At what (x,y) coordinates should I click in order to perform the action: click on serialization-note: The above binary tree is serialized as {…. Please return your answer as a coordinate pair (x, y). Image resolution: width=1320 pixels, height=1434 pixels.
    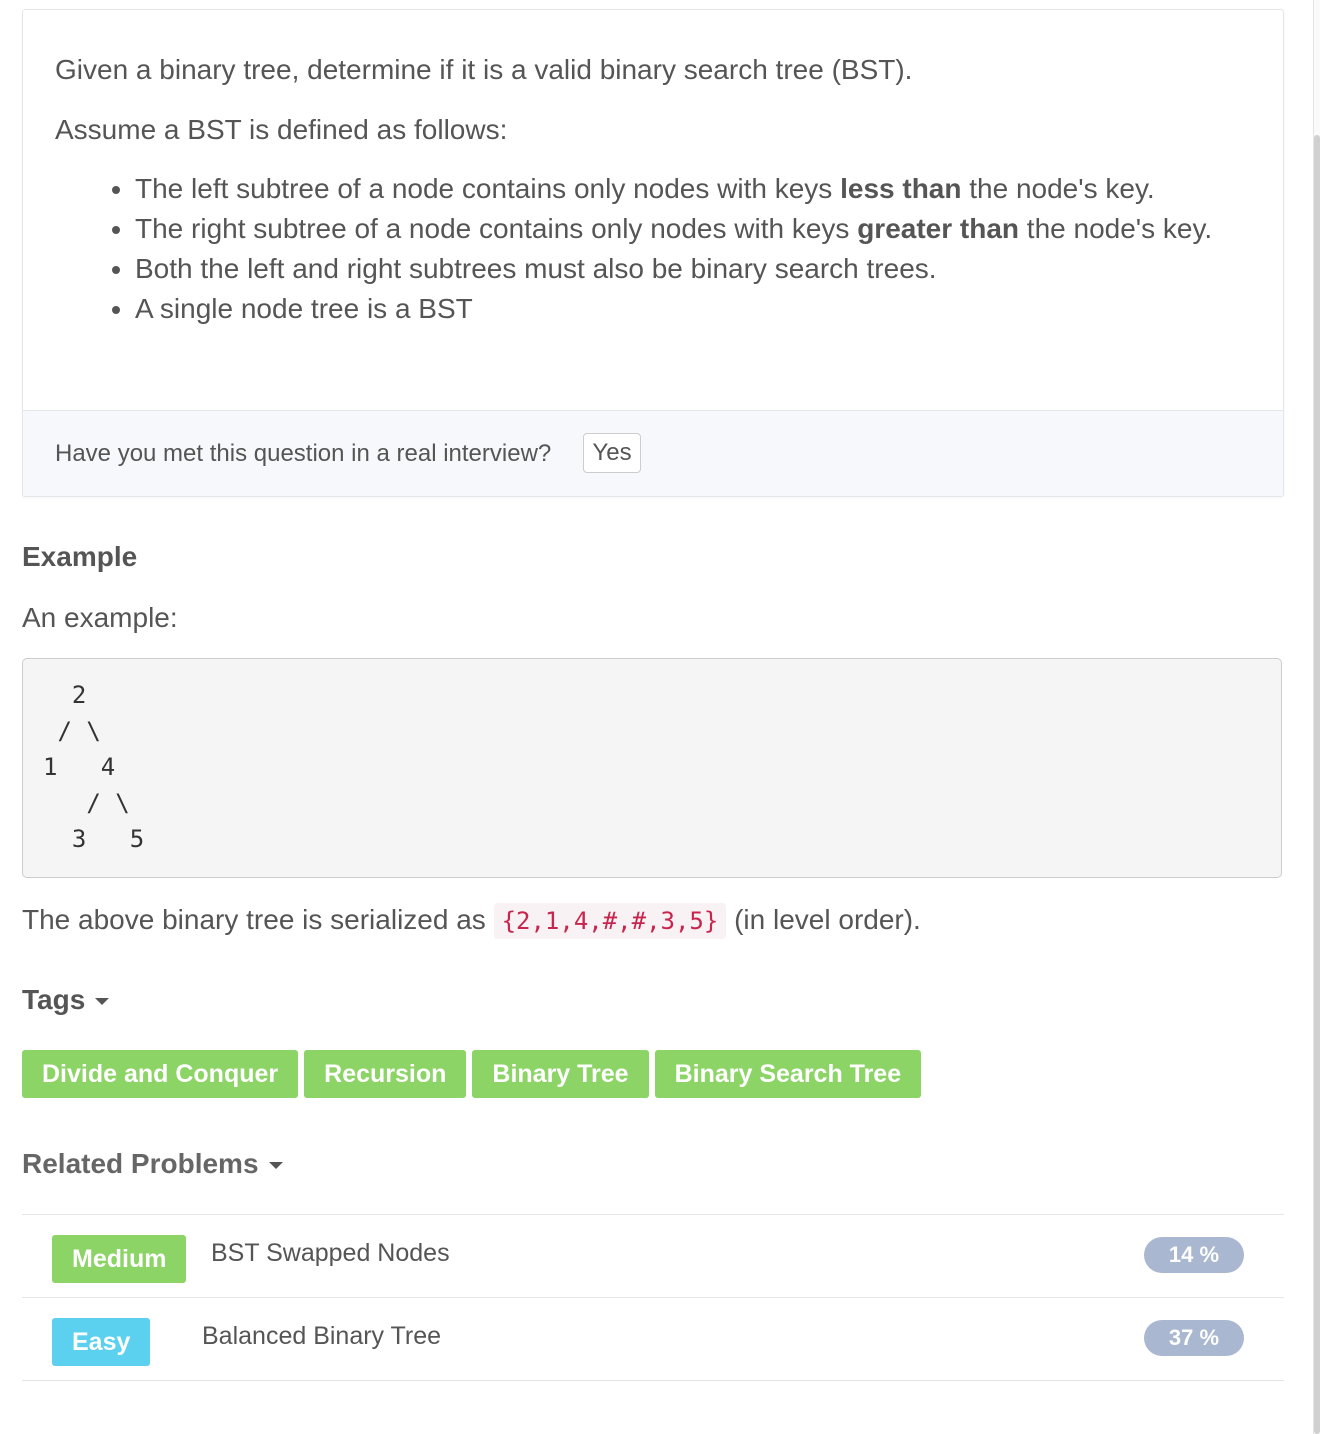
    Looking at the image, I should click on (471, 920).